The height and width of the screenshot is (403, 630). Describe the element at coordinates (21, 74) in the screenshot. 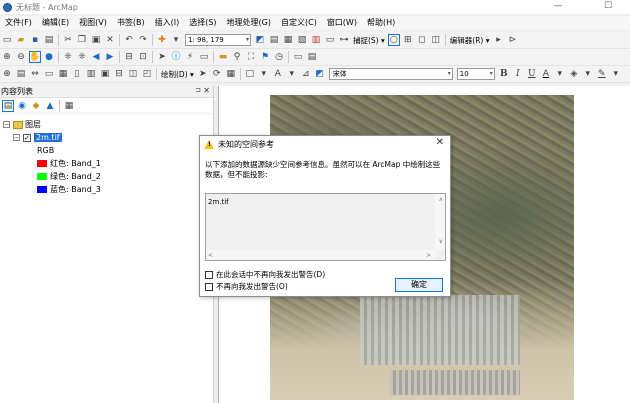

I see `effects-icon: ▤` at that location.